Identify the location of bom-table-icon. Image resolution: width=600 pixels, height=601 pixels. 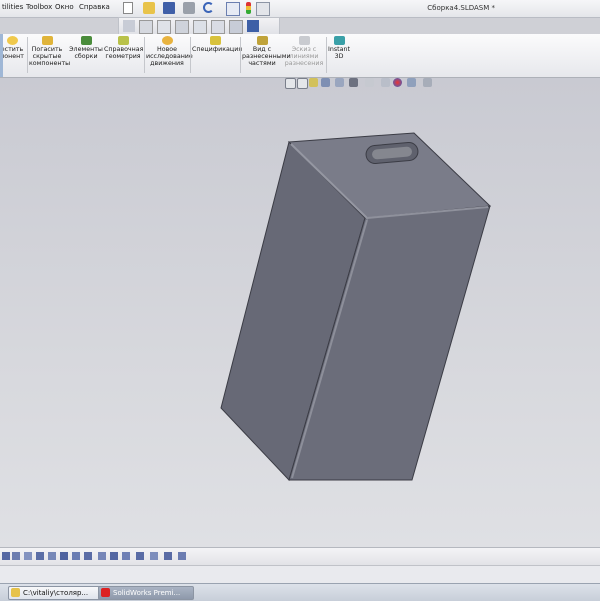
(215, 40).